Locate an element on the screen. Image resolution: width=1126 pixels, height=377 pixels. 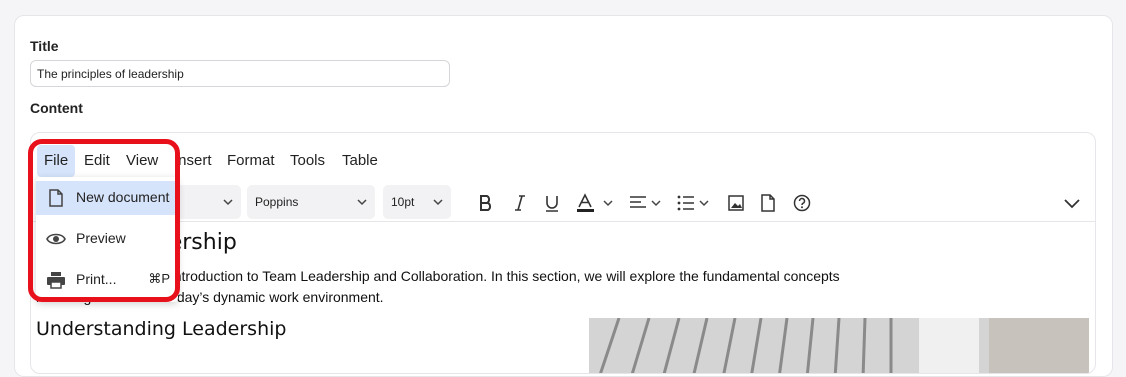
more-toolbar-button is located at coordinates (1072, 203).